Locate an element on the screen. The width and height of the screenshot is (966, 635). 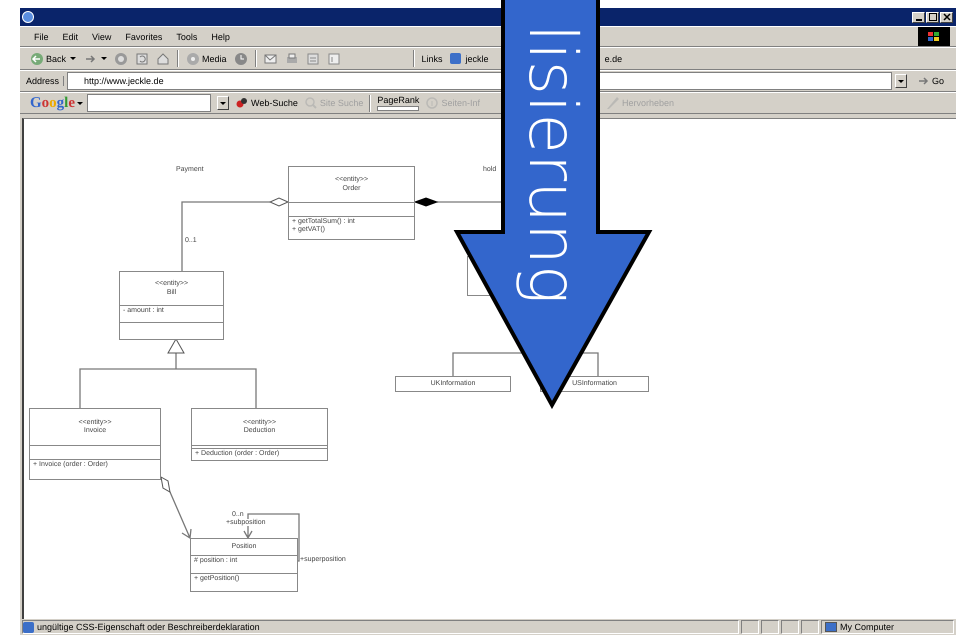
search-button: Web-Suche is located at coordinates (266, 103).